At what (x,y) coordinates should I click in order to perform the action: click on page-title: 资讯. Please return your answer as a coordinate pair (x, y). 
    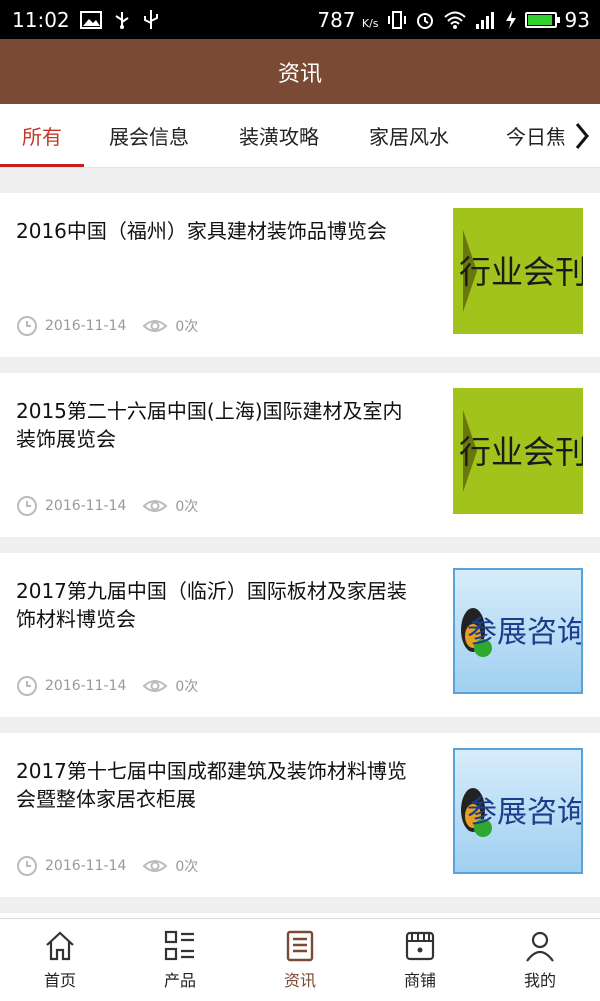
    Looking at the image, I should click on (299, 74).